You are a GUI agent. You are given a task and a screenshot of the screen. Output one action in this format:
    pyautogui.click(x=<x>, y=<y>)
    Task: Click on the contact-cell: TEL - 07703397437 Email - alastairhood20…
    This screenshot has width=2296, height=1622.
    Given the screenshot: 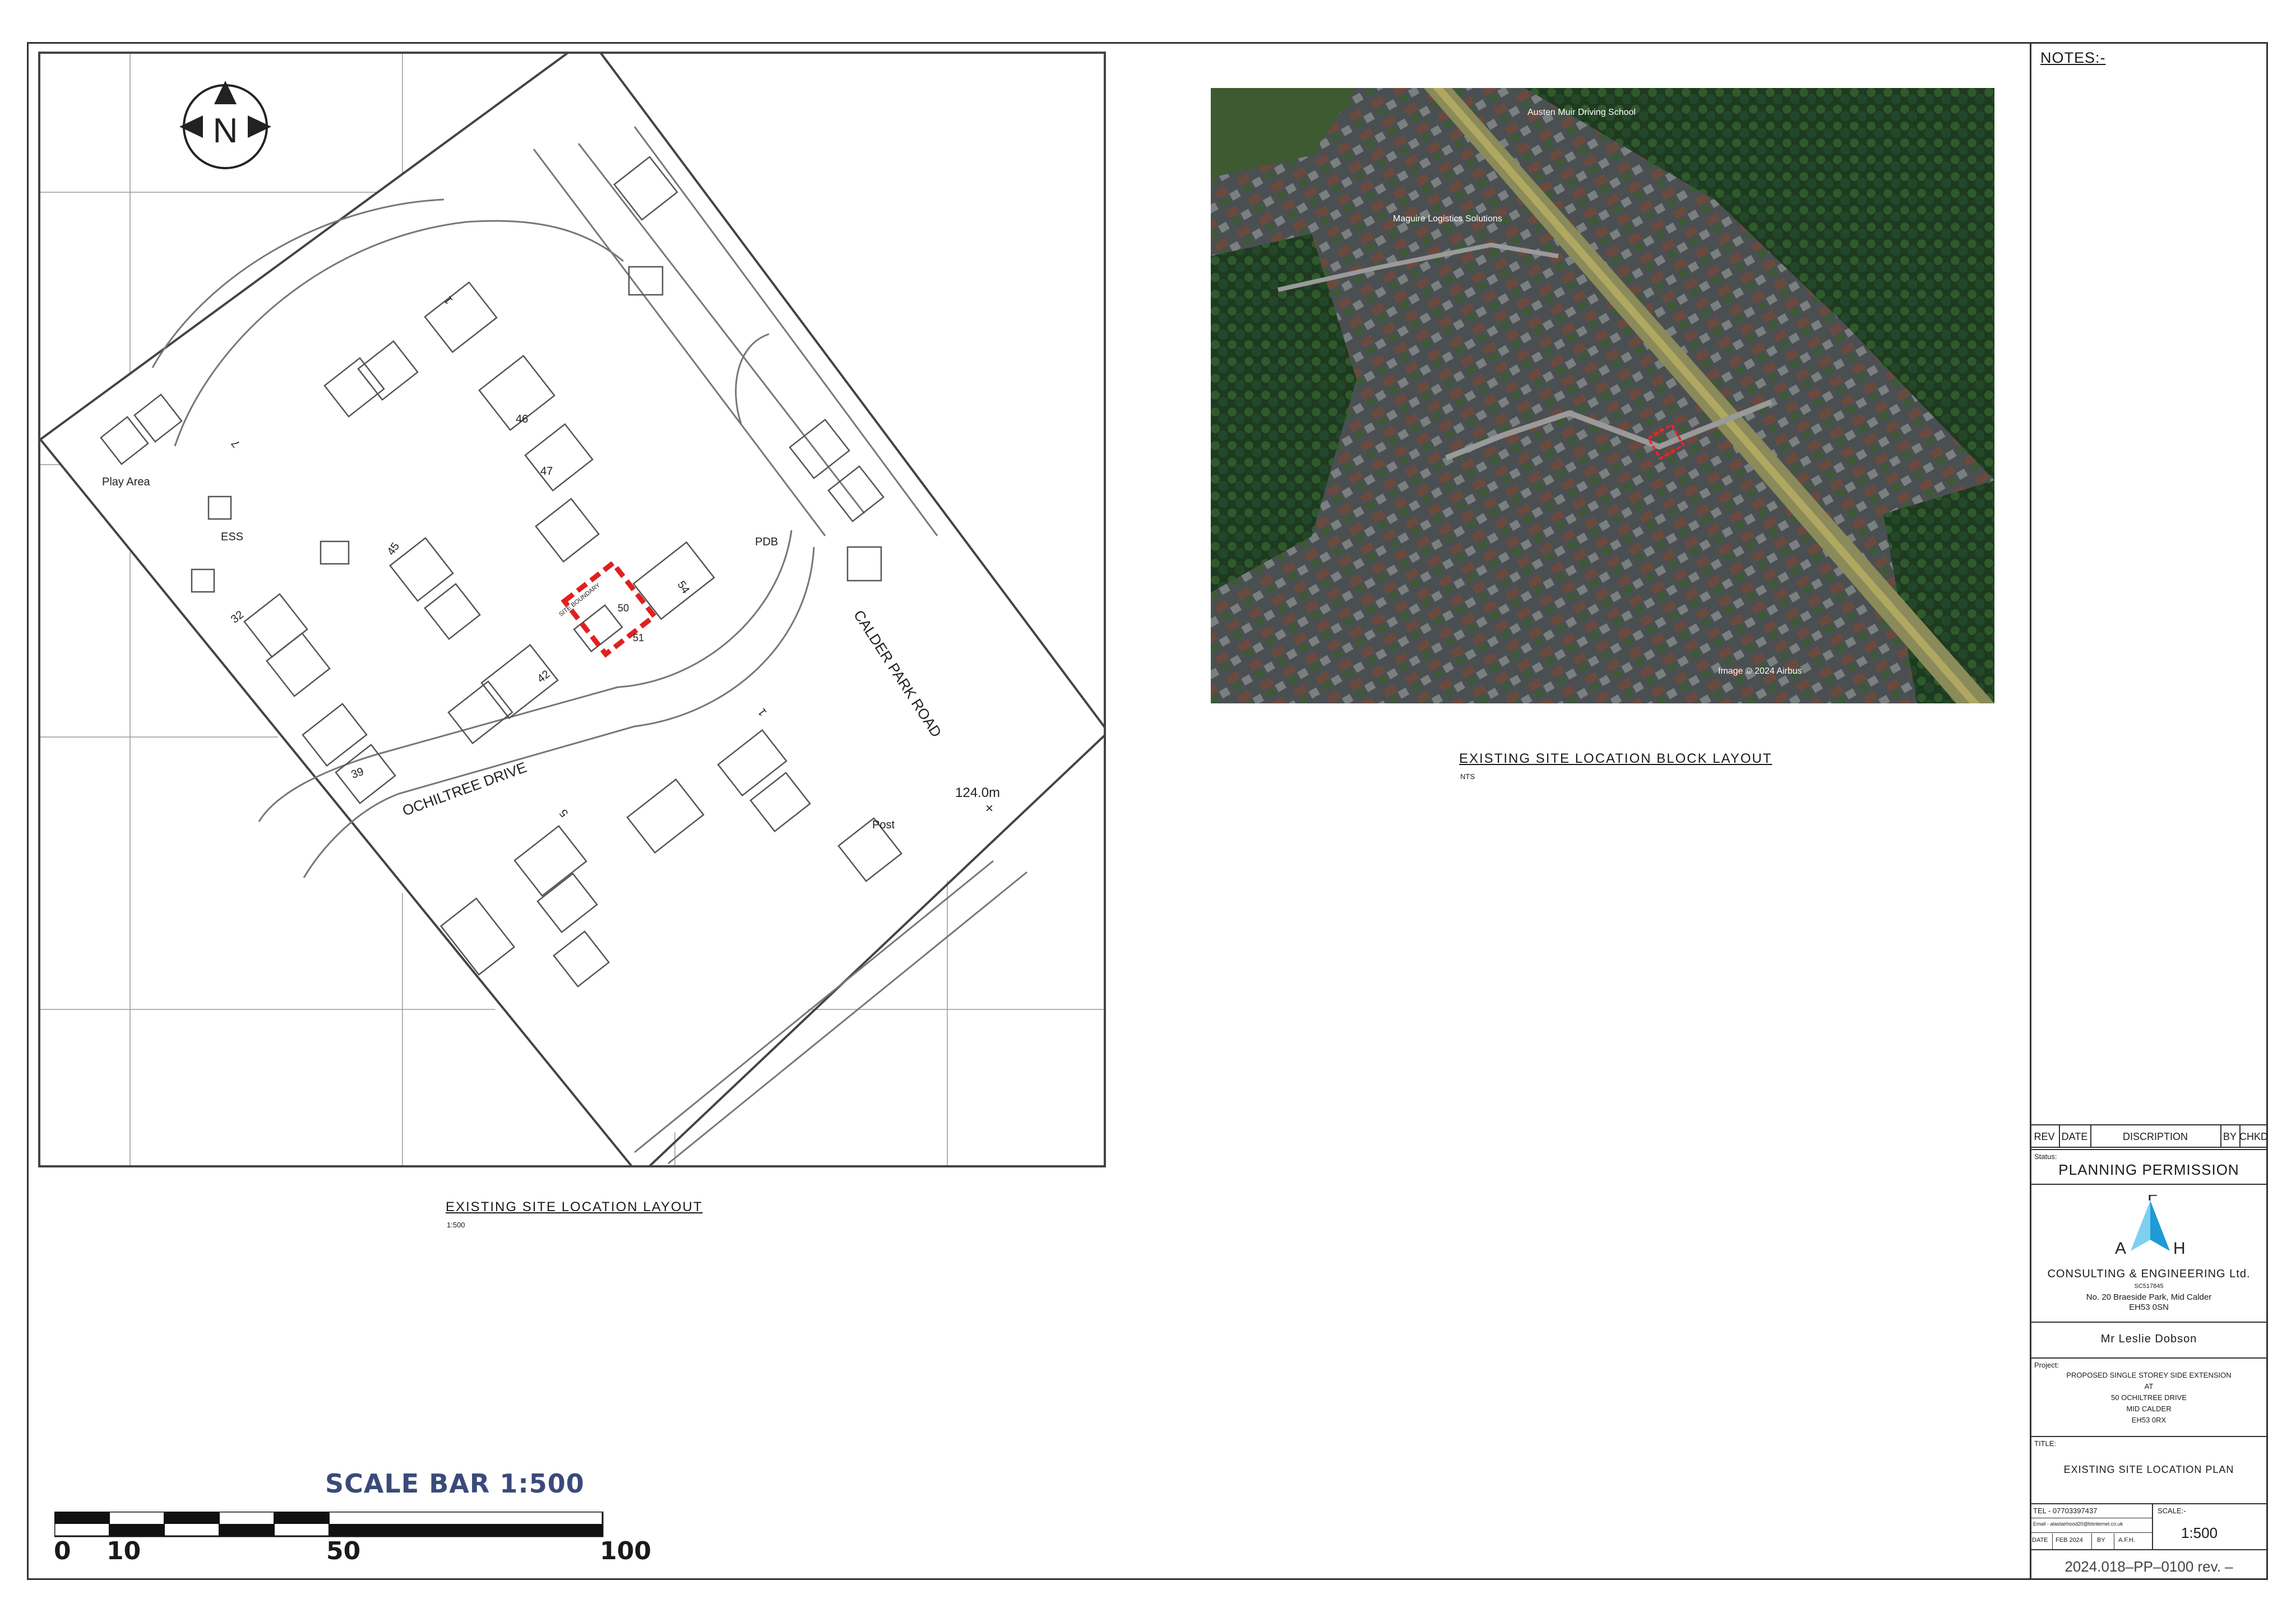 What is the action you would take?
    pyautogui.click(x=2091, y=1526)
    